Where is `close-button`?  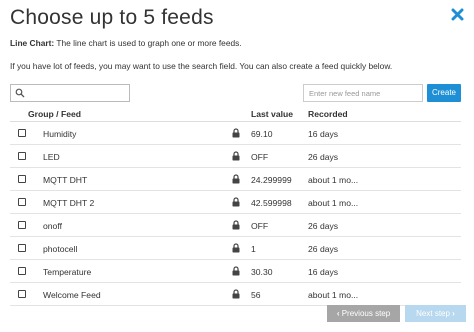
close-button is located at coordinates (457, 14).